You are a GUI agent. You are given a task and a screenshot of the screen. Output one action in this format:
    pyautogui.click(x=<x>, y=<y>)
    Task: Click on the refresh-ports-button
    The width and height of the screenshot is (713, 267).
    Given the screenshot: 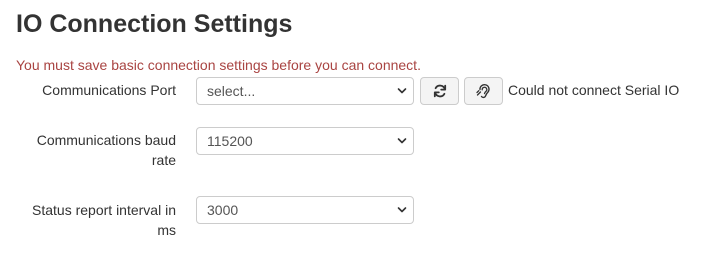 What is the action you would take?
    pyautogui.click(x=439, y=91)
    